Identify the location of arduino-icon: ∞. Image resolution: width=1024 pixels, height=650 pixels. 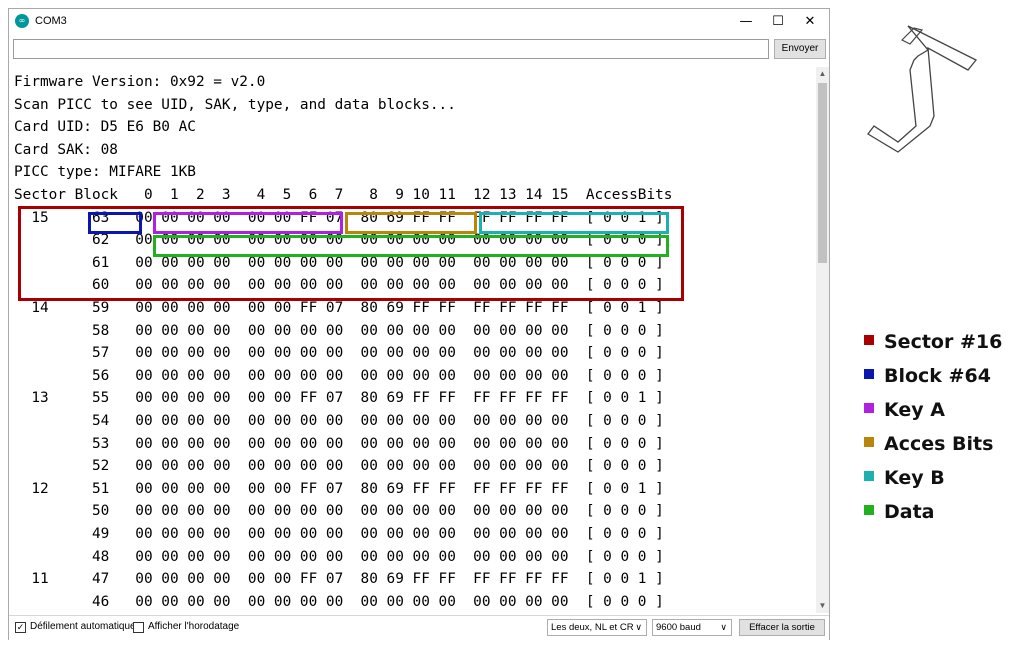
(22, 21).